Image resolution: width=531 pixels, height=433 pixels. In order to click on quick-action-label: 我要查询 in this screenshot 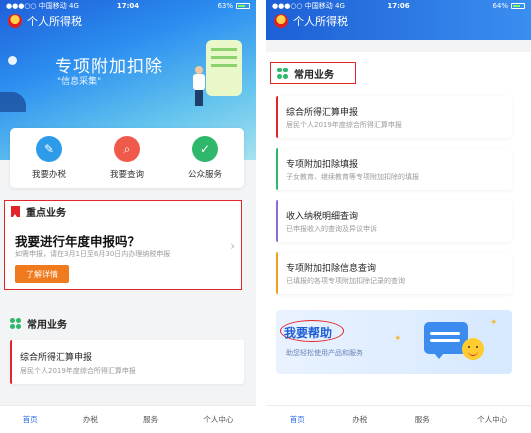, I will do `click(126, 175)`.